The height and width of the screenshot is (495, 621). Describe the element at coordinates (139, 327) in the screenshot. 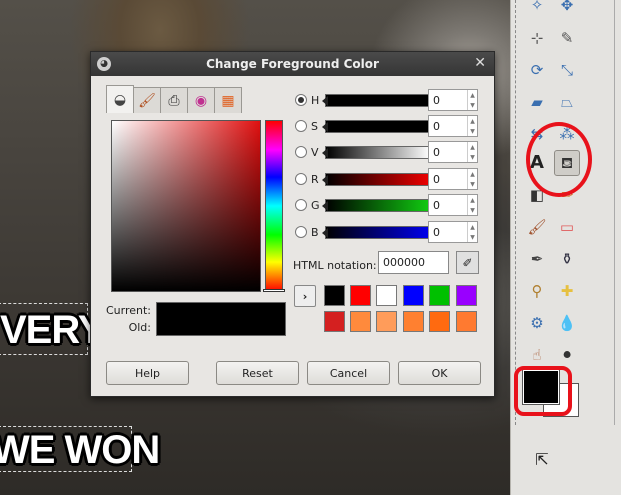

I see `old-label: Old:` at that location.